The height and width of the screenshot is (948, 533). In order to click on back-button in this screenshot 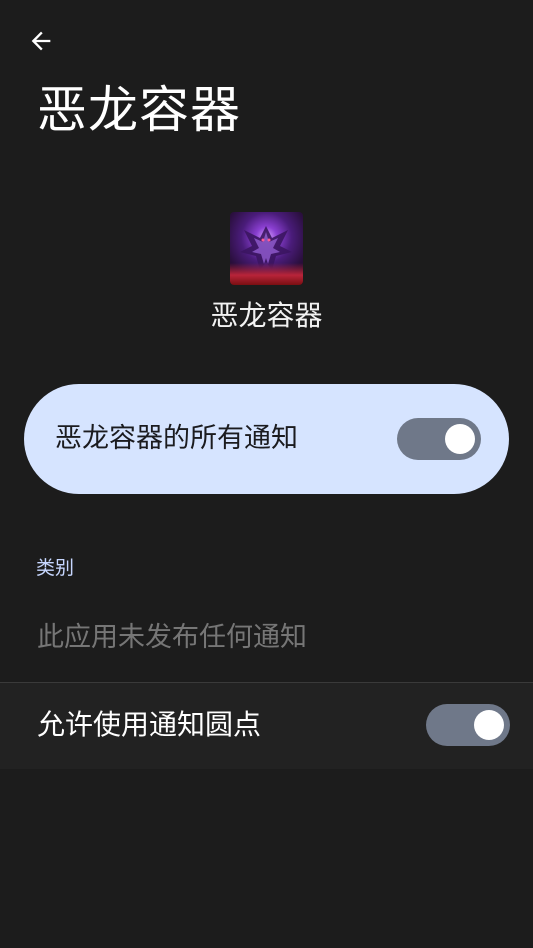, I will do `click(41, 41)`.